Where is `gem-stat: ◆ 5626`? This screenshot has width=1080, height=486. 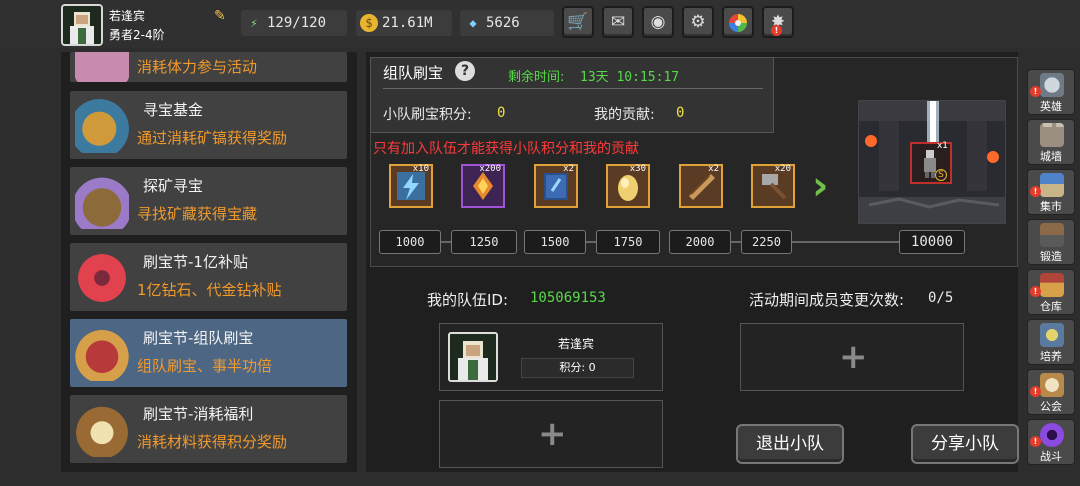
gem-stat: ◆ 5626 is located at coordinates (507, 23).